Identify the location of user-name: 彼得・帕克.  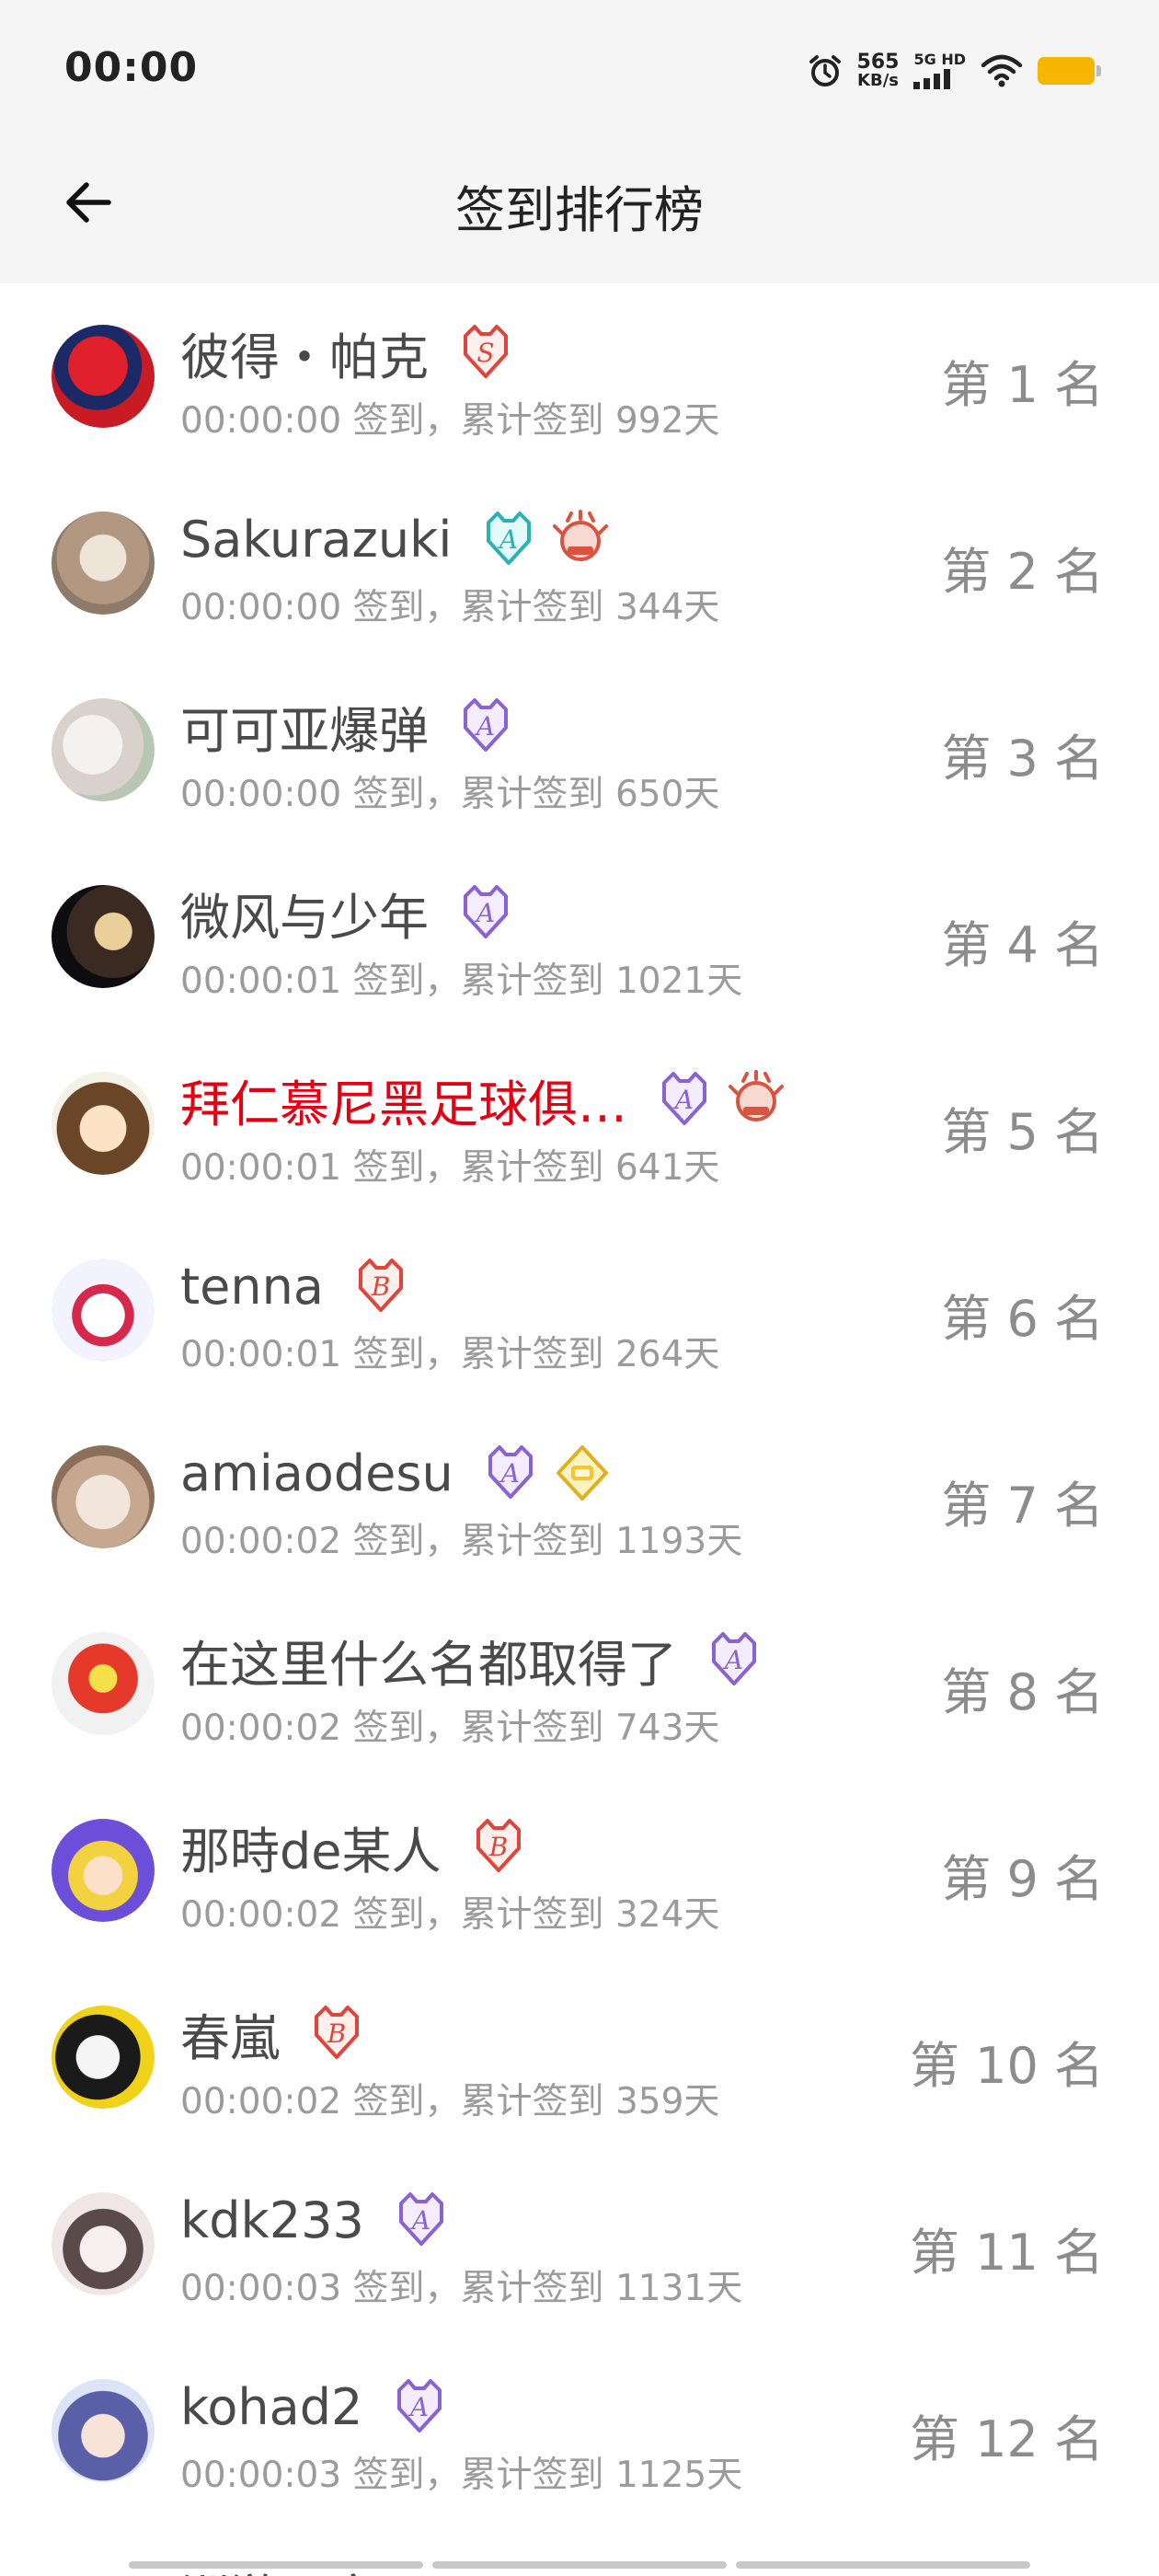
(304, 352).